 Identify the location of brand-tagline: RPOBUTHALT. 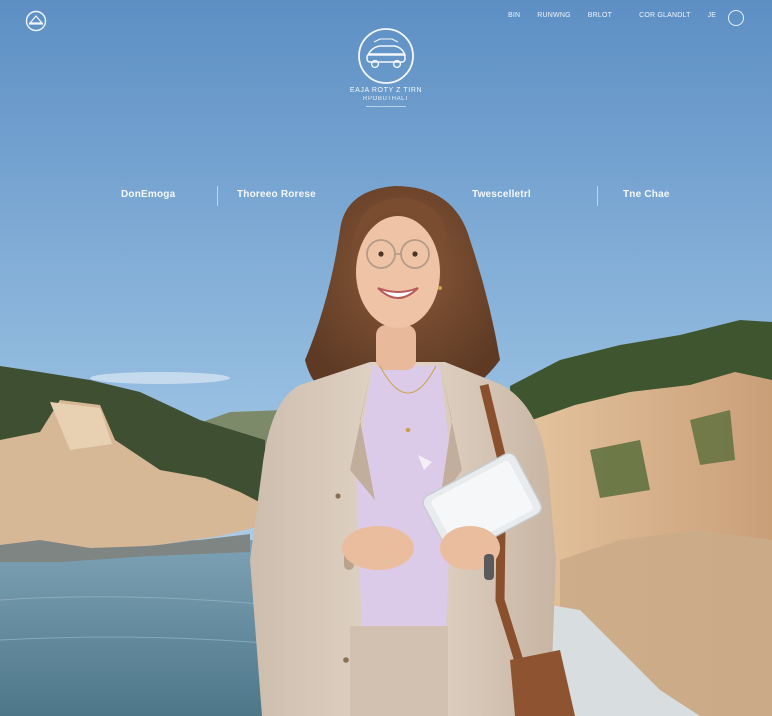
(386, 99).